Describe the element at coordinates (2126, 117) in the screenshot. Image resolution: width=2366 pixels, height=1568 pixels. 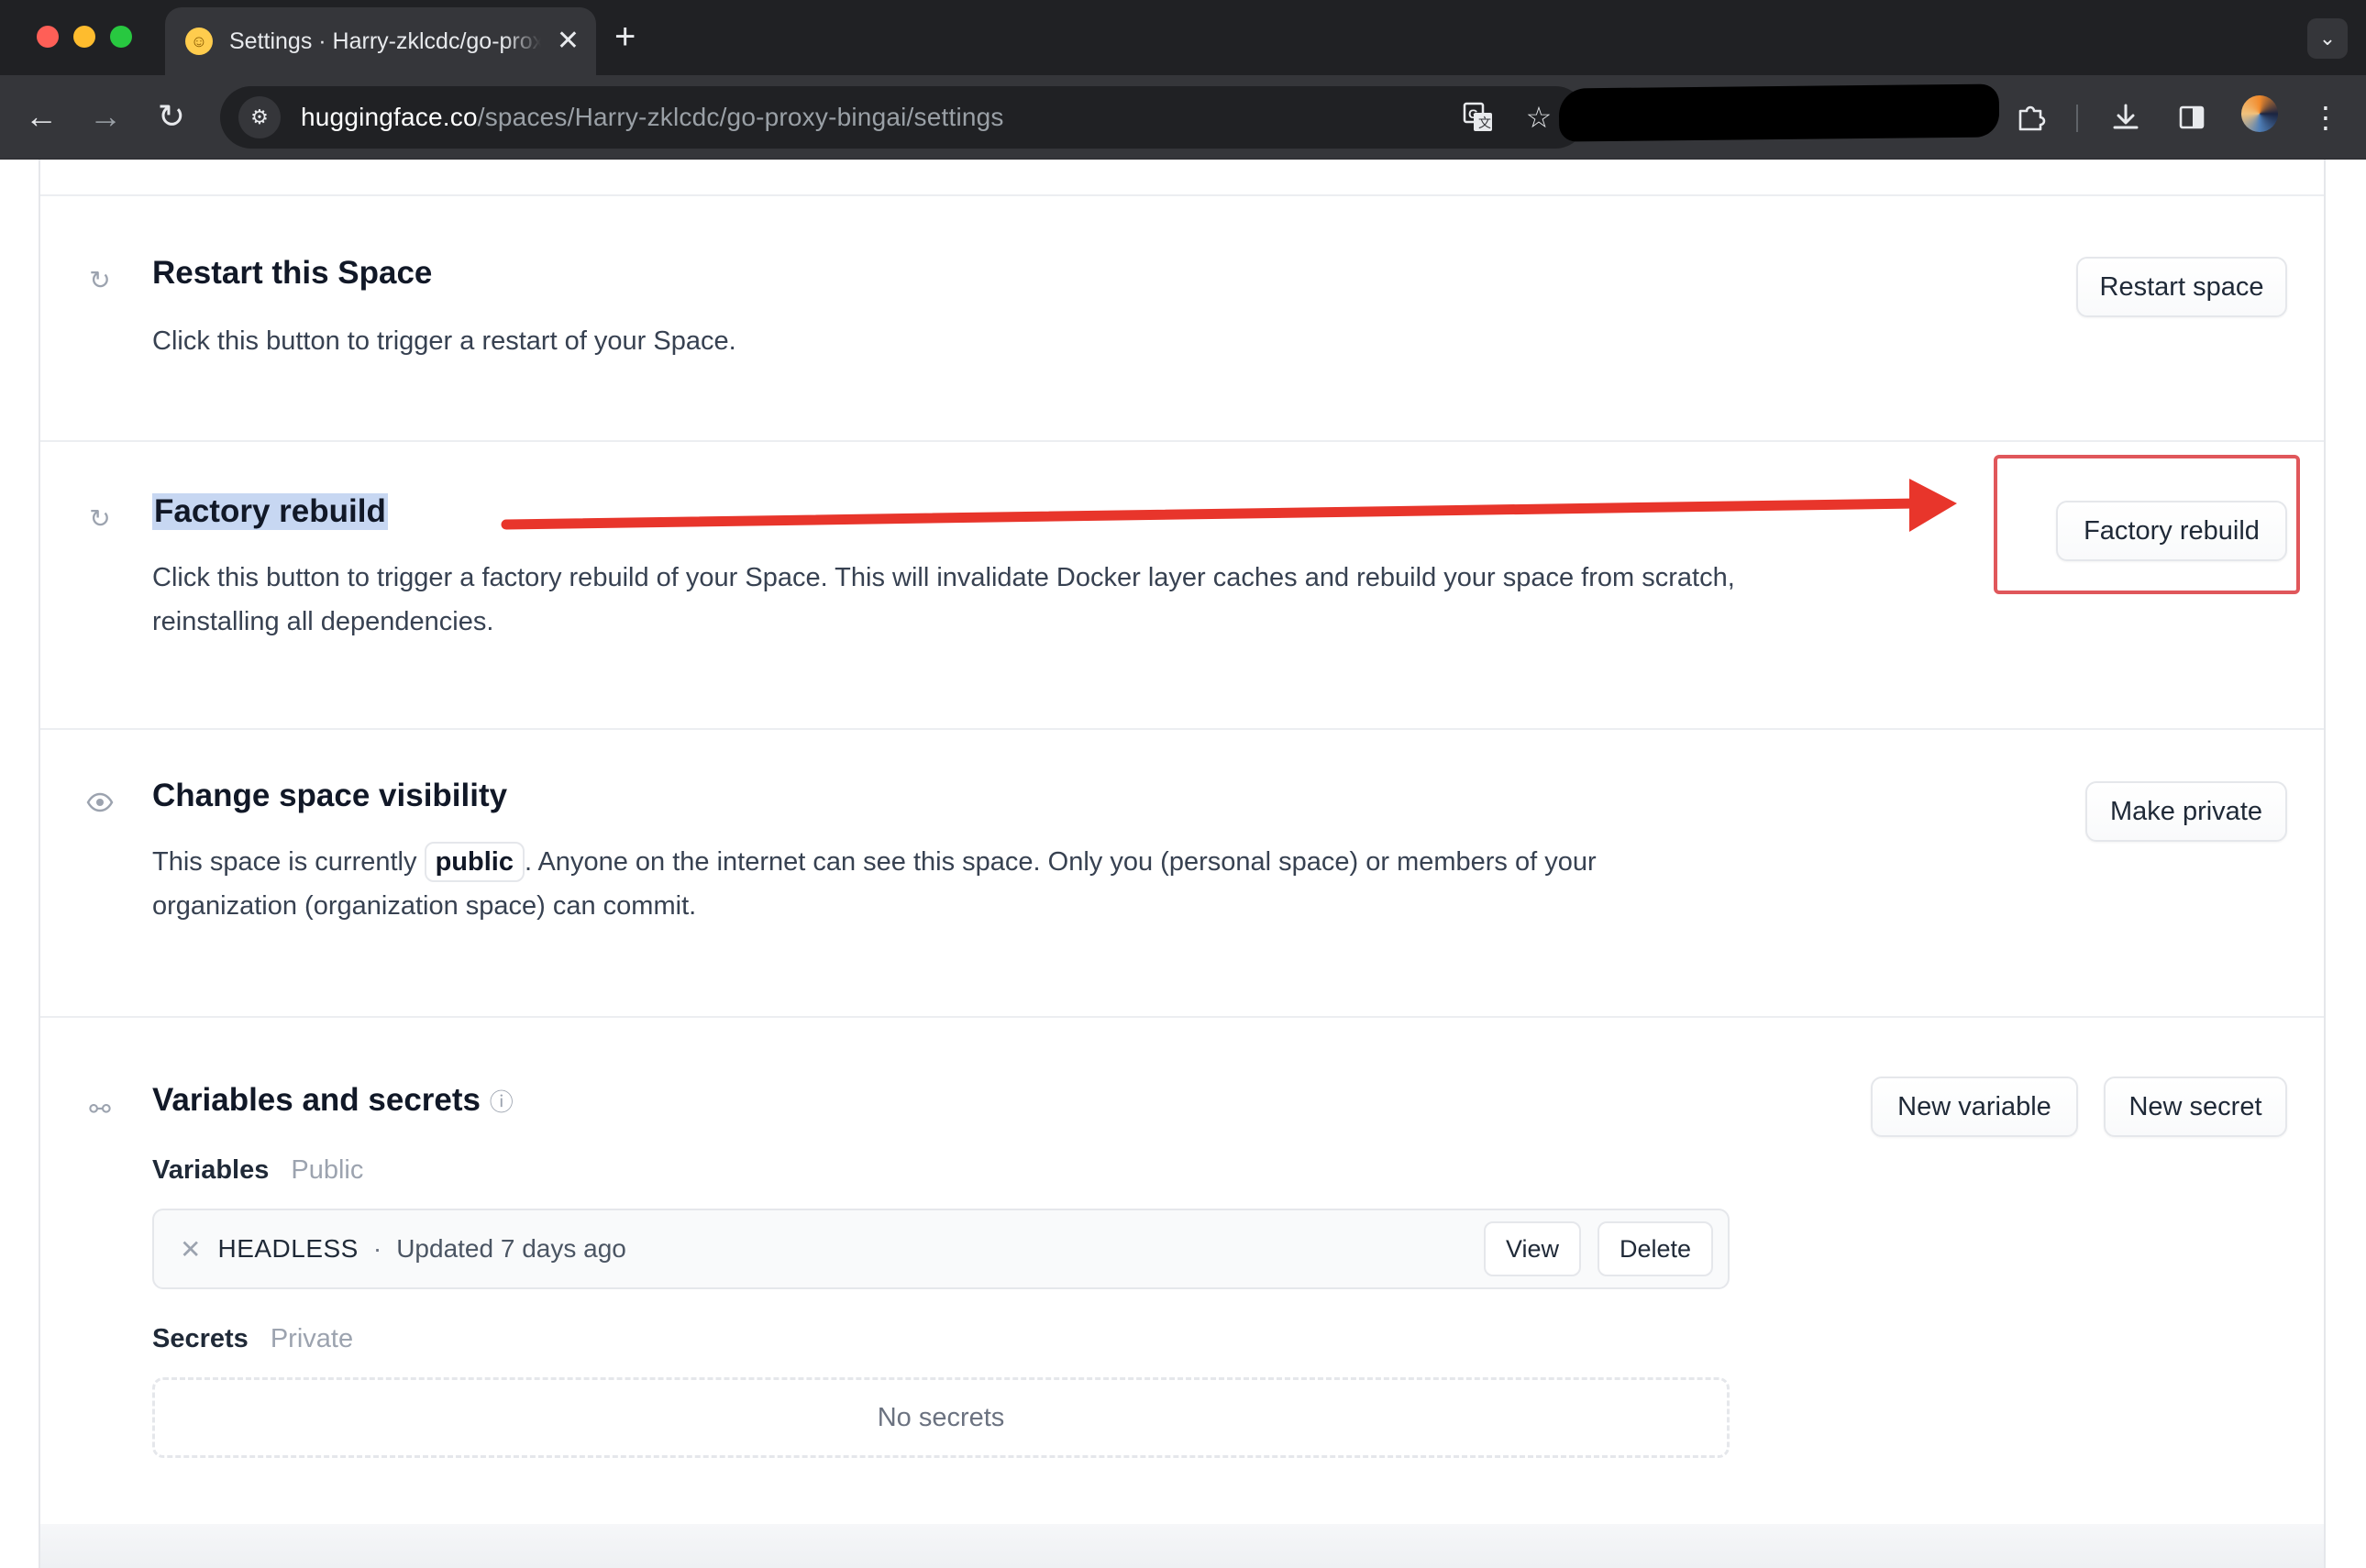
I see `download-icon` at that location.